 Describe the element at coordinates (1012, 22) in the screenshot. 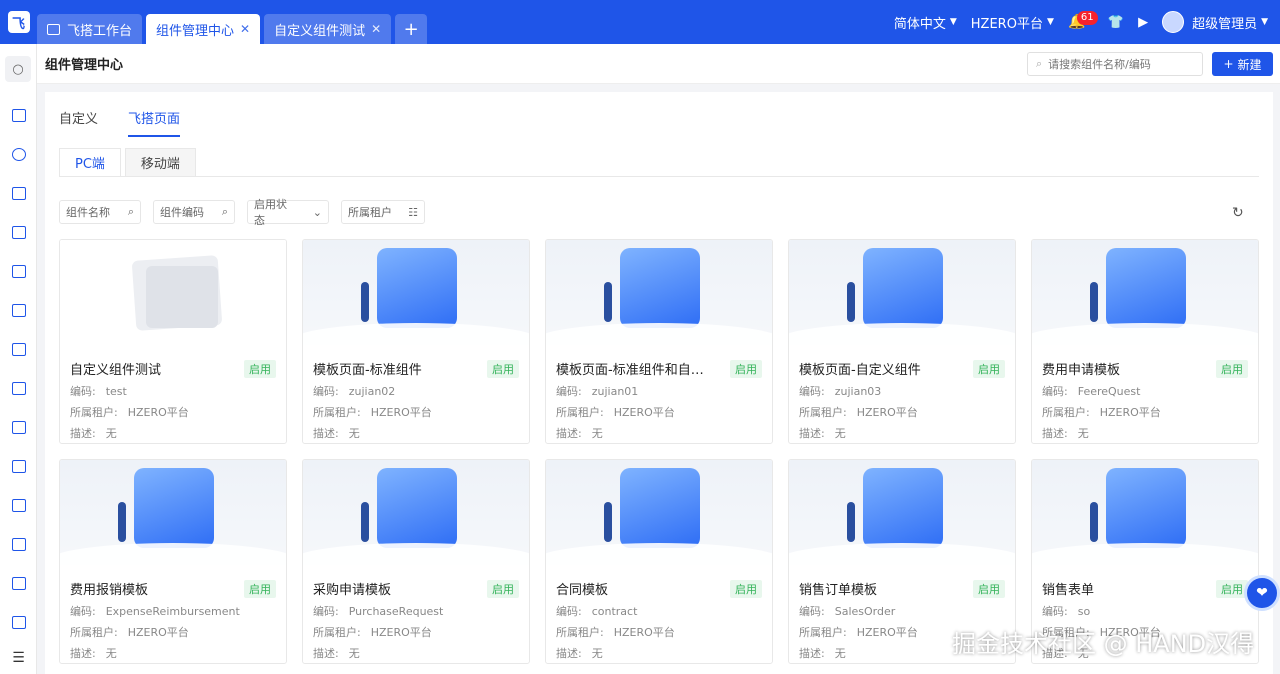

I see `platform-switcher: HZERO平台 ▼` at that location.